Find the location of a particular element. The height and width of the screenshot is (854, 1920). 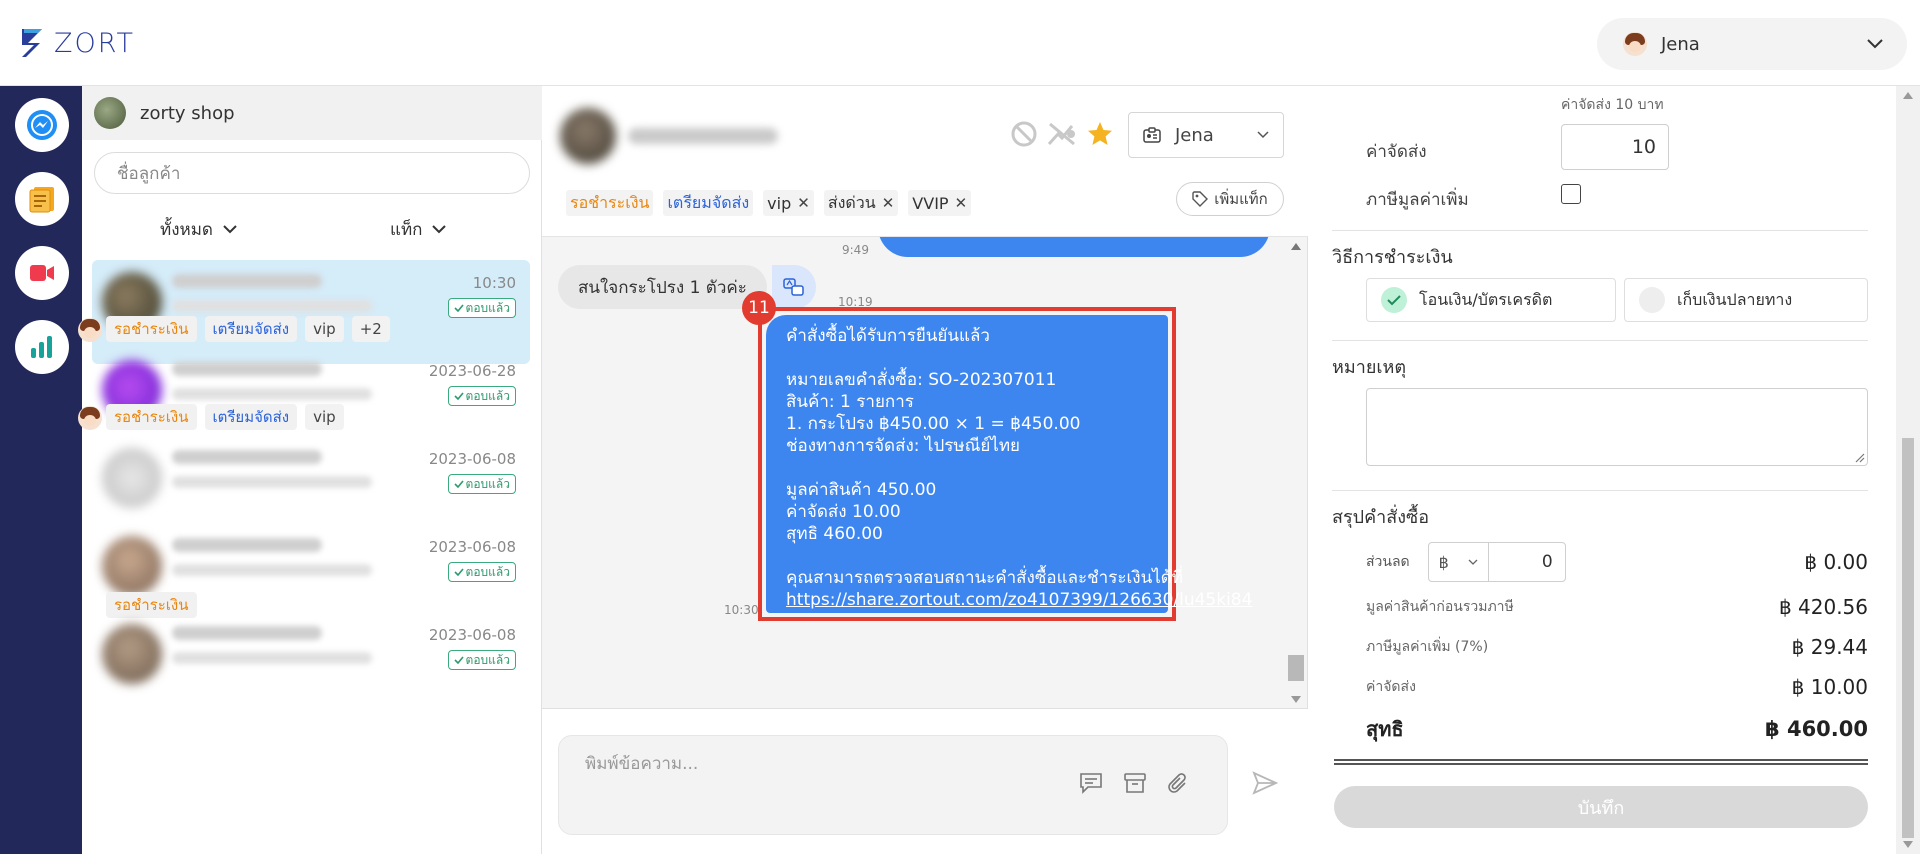

translate-icon is located at coordinates (794, 287).